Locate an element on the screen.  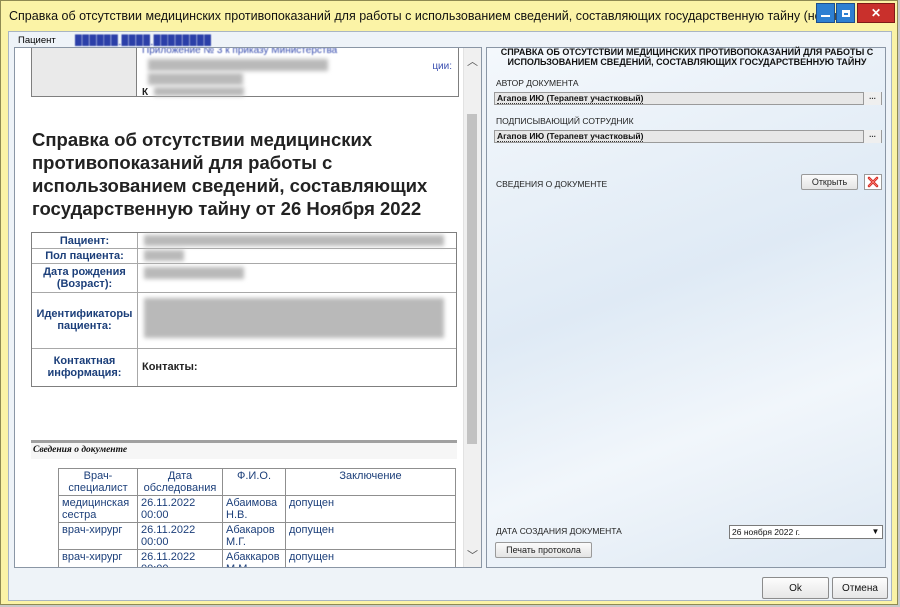
close-icon: ✕ is located at coordinates (876, 13).